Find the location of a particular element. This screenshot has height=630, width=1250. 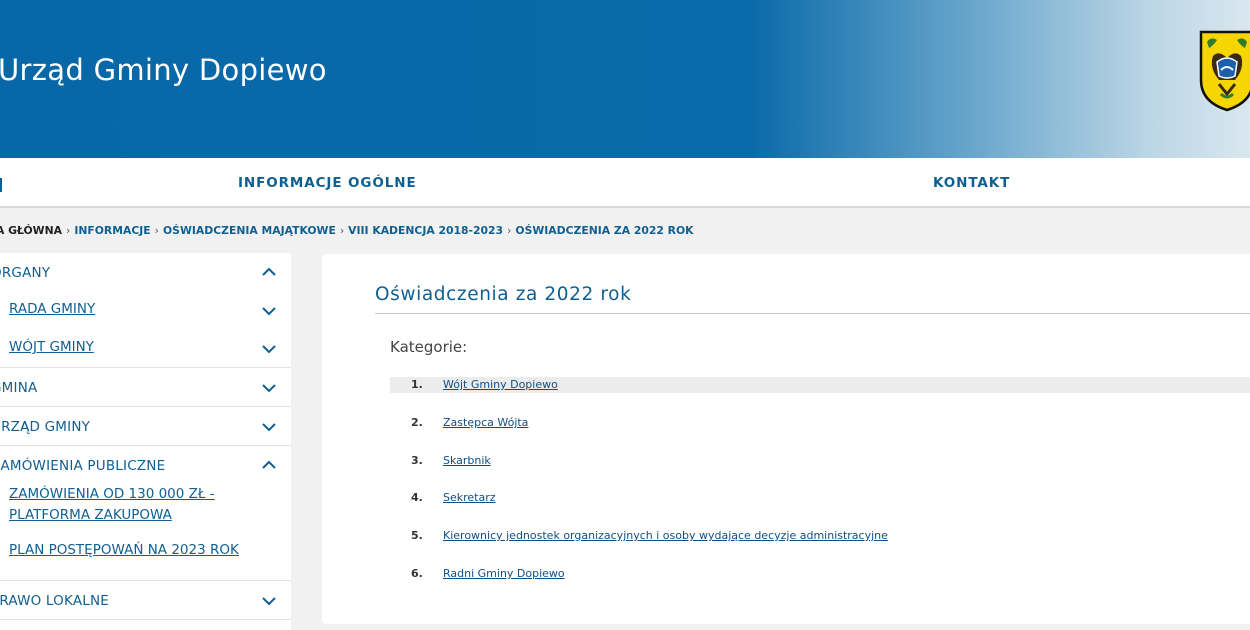

nav-item-informacje-ogolne: INFORMACJE OGÓLNE is located at coordinates (327, 183).